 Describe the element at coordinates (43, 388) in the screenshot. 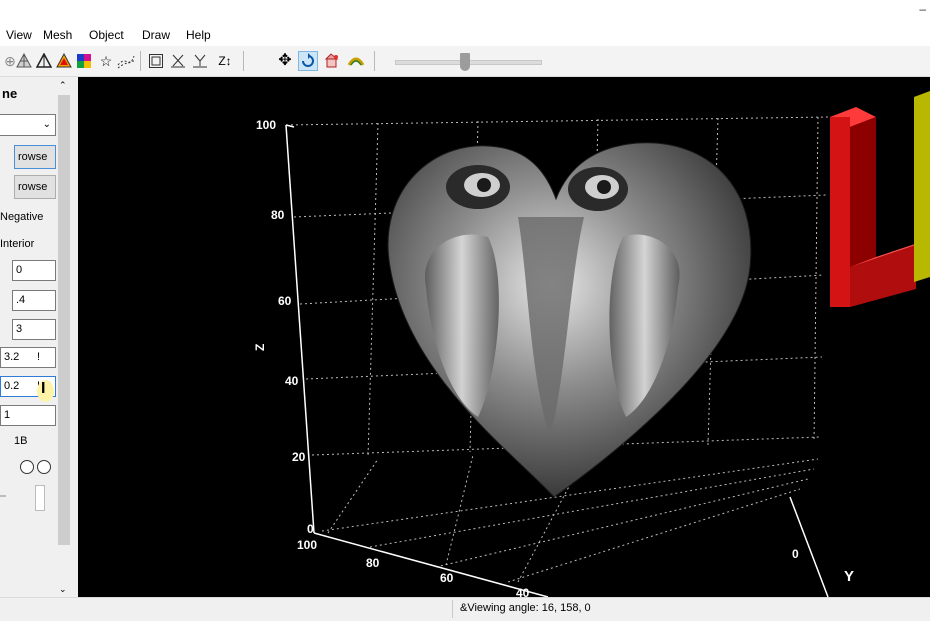

I see `text-cursor-icon: I` at that location.